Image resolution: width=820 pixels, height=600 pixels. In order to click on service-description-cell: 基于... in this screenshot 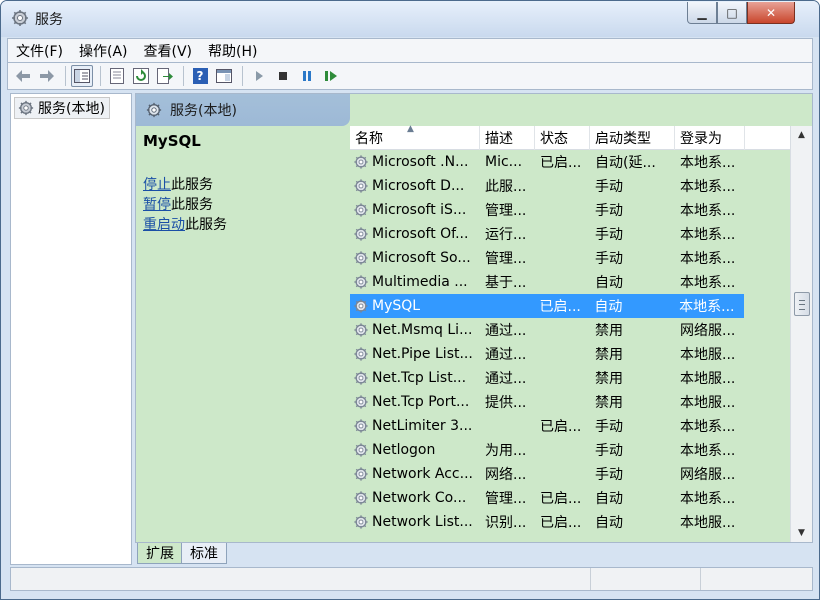, I will do `click(507, 282)`.